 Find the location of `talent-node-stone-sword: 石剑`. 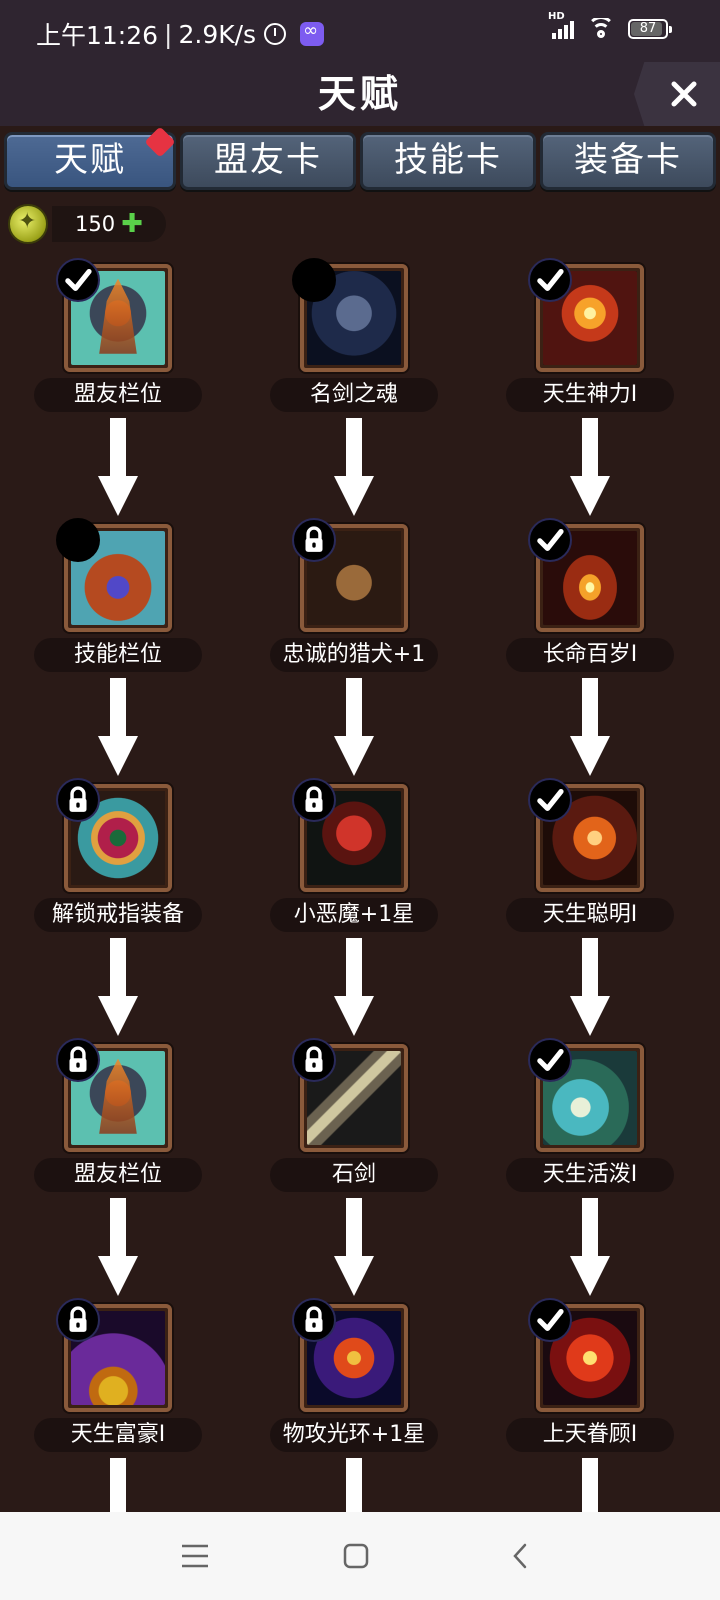

talent-node-stone-sword: 石剑 is located at coordinates (354, 1116).